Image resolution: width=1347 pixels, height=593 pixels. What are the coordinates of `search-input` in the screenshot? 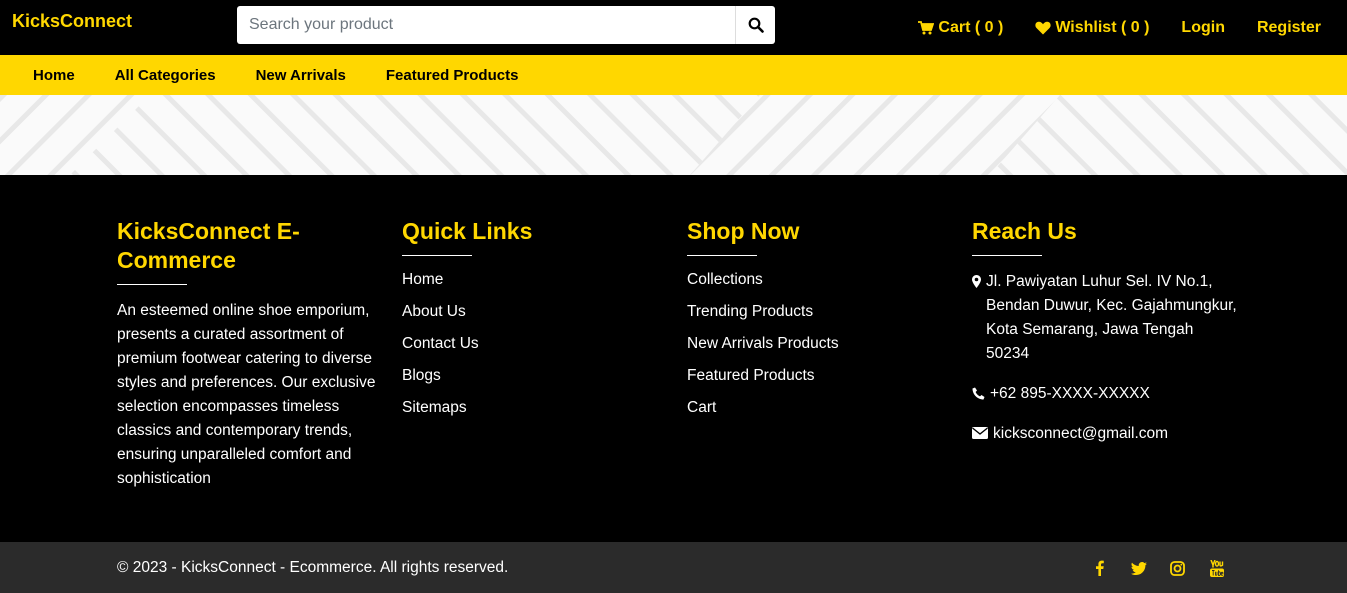 It's located at (486, 25).